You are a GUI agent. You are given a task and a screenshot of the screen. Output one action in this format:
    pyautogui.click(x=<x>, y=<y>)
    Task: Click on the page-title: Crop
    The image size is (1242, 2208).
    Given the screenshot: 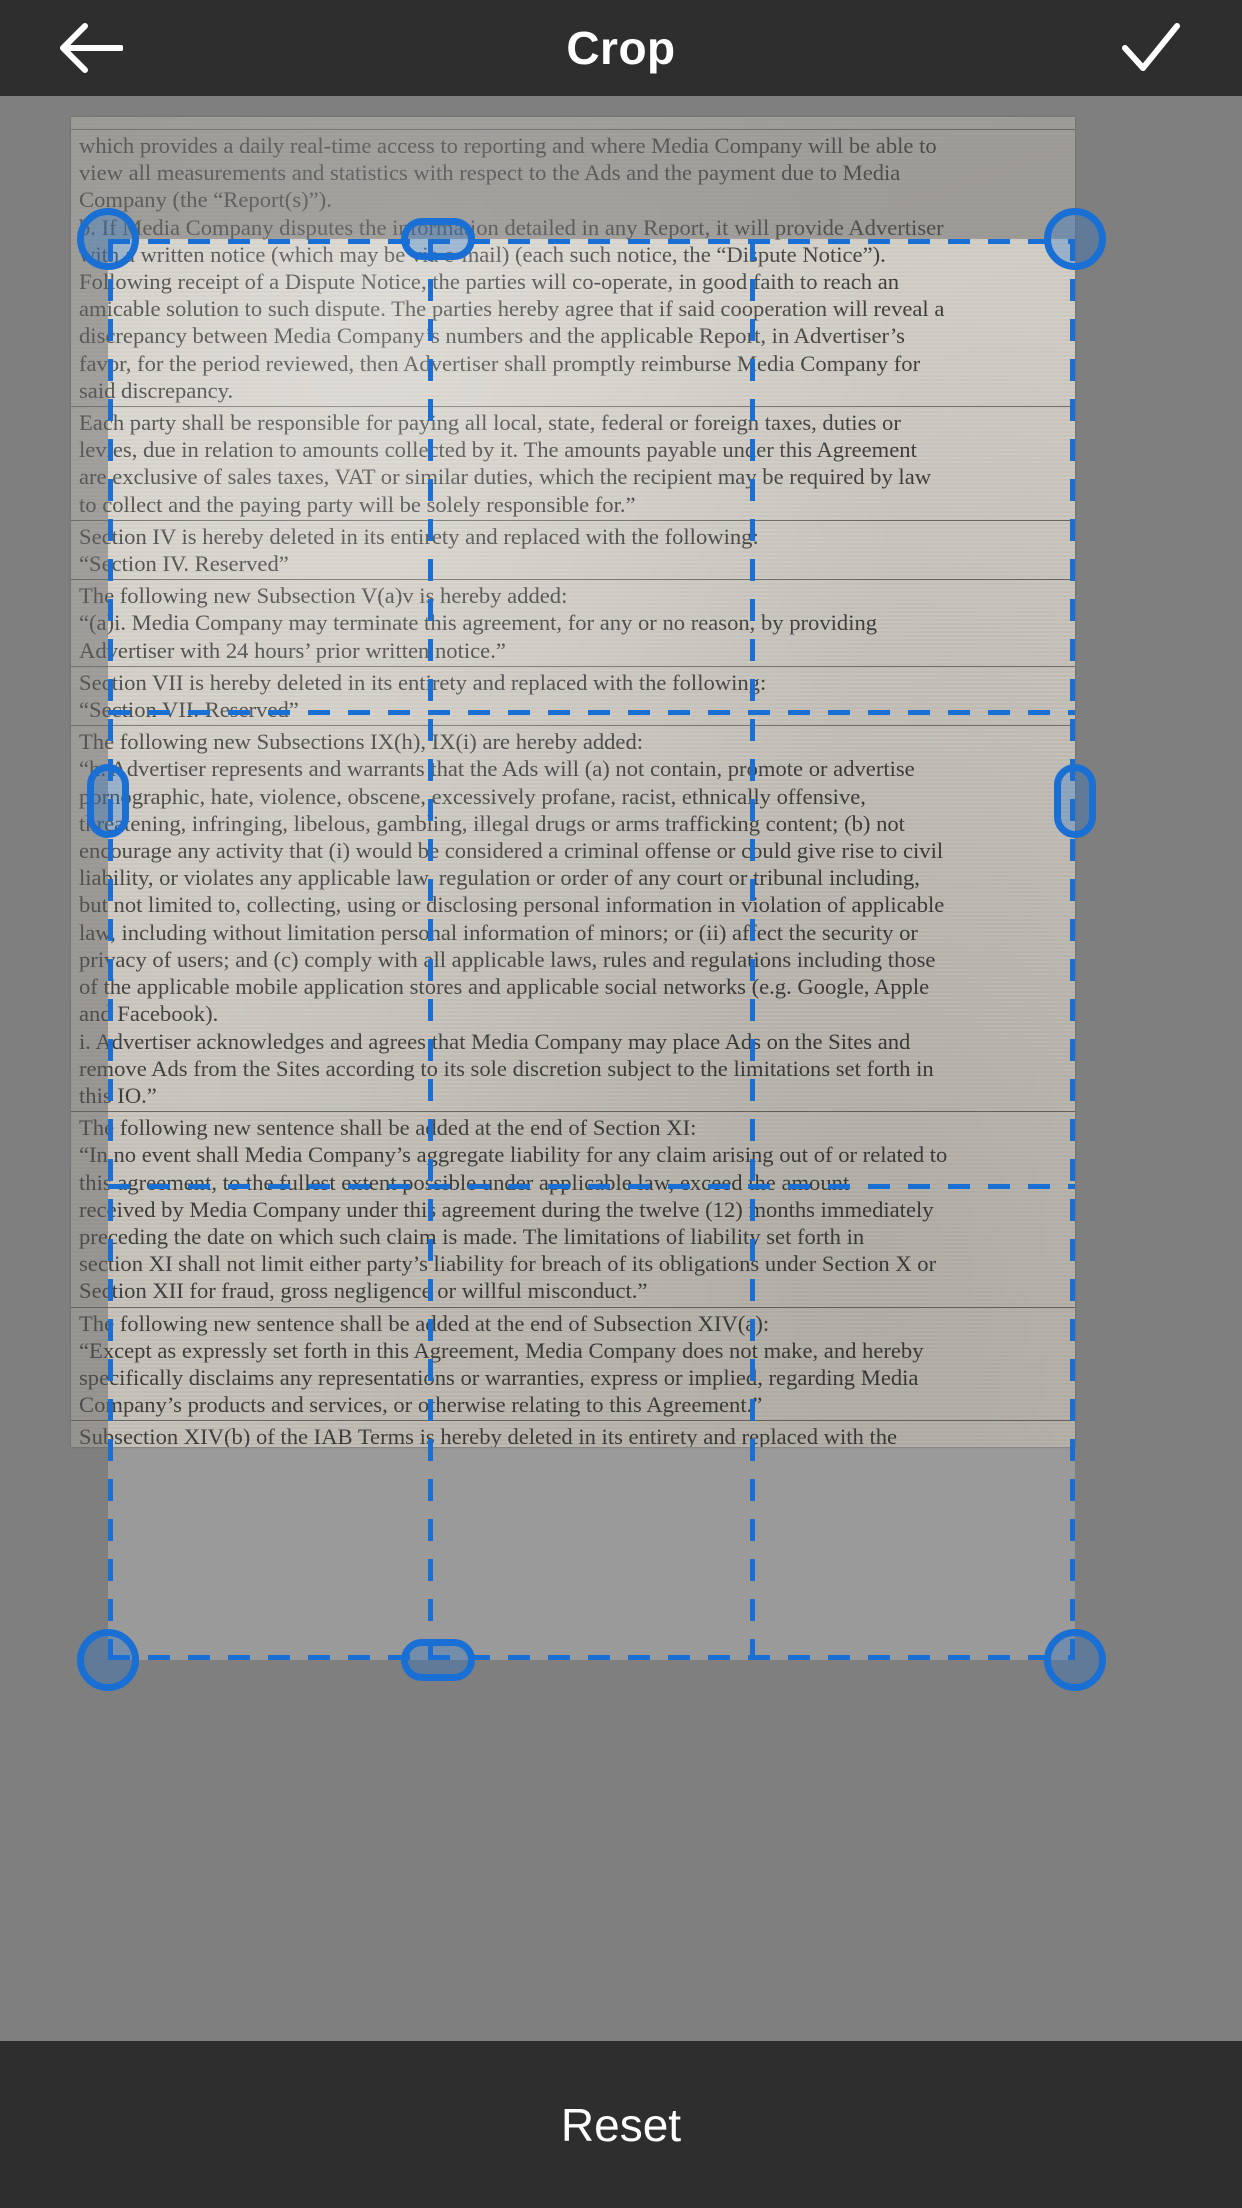 What is the action you would take?
    pyautogui.click(x=621, y=48)
    